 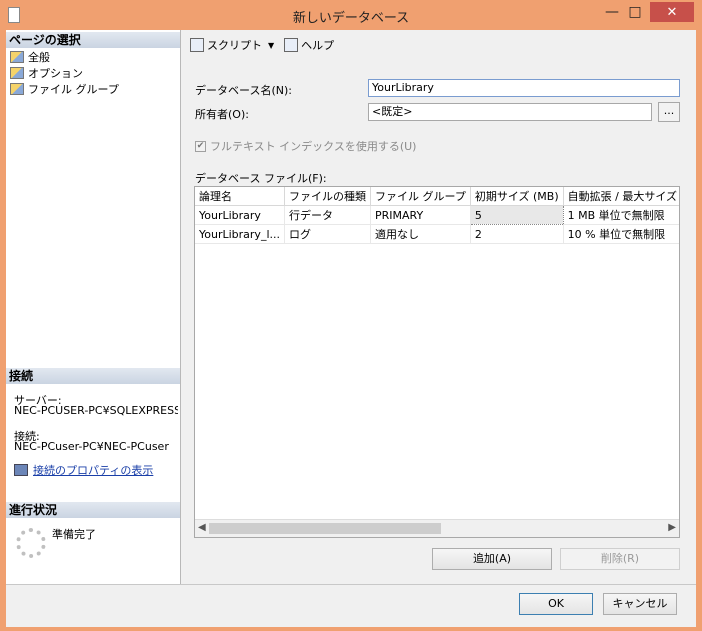 What do you see at coordinates (73, 89) in the screenshot?
I see `page-item-label: ファイル グループ` at bounding box center [73, 89].